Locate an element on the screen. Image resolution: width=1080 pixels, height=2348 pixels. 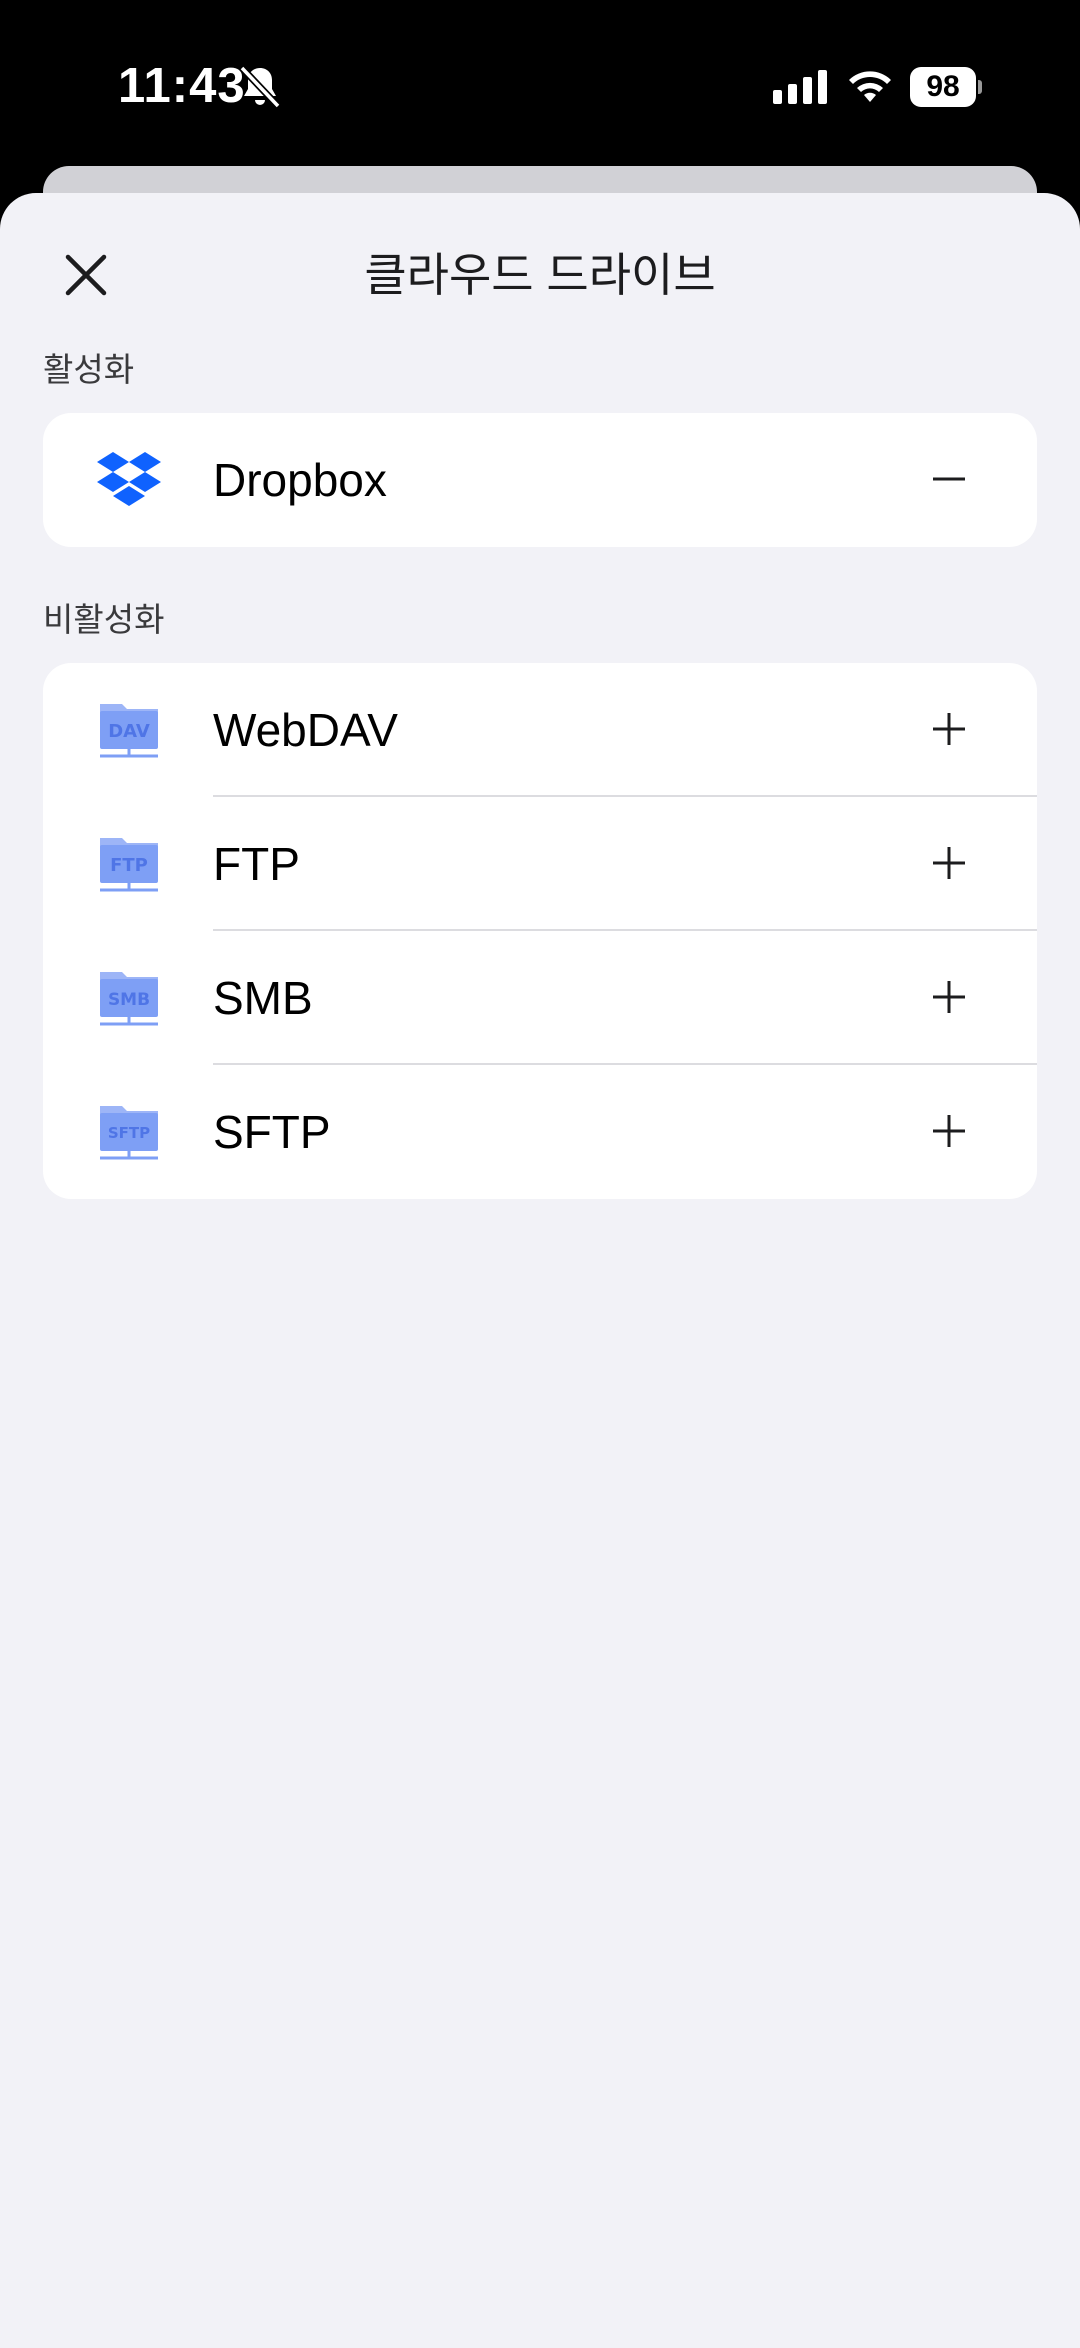
drive-row-smb: SMB SMB is located at coordinates (540, 998).